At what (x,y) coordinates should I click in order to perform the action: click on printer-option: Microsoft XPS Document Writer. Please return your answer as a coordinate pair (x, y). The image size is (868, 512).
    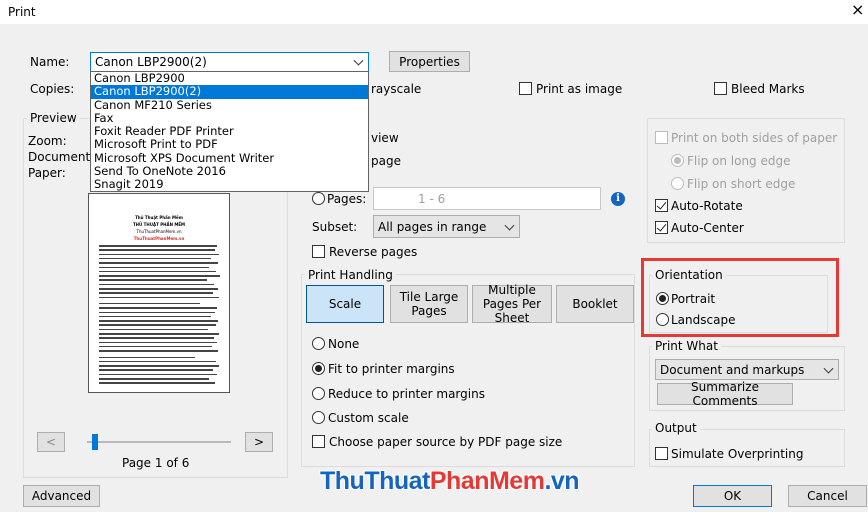
    Looking at the image, I should click on (229, 158).